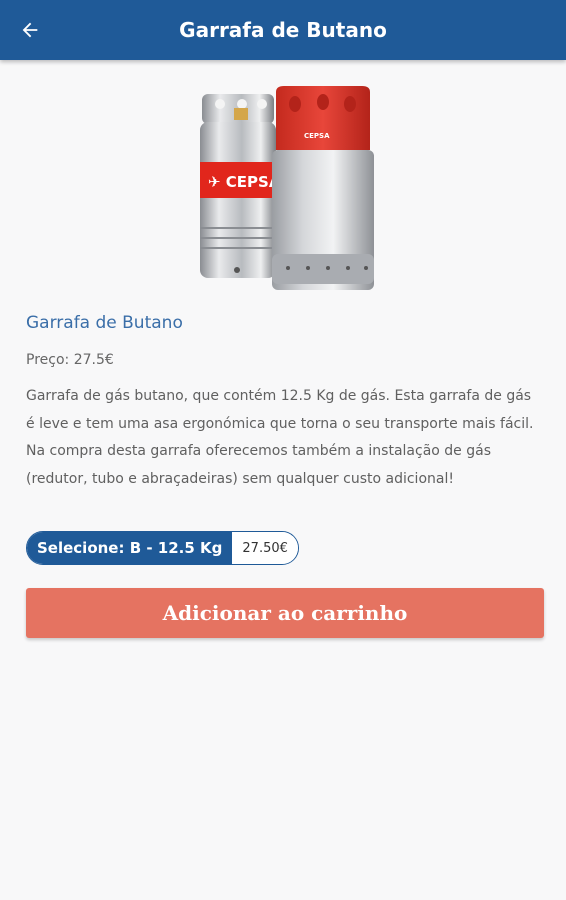 Image resolution: width=566 pixels, height=900 pixels. Describe the element at coordinates (244, 182) in the screenshot. I see `svg-text: ✈ CEPSA` at that location.